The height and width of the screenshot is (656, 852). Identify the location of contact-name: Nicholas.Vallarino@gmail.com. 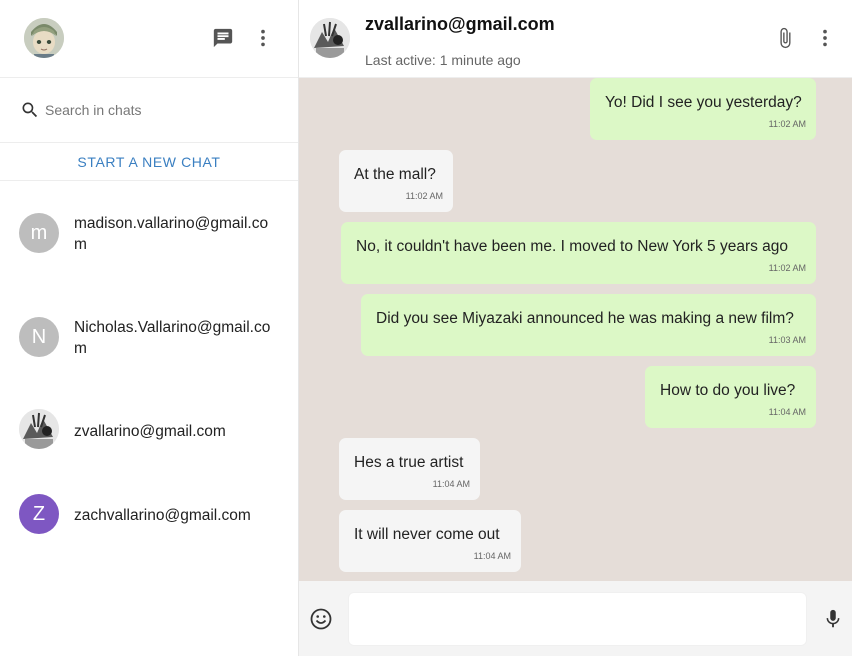
(172, 338).